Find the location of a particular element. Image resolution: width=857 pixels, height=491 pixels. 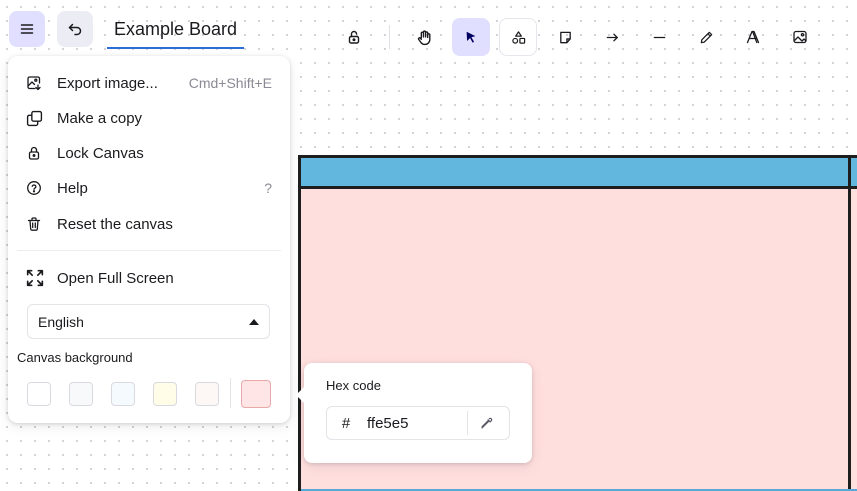

selection-tool-button is located at coordinates (471, 37).